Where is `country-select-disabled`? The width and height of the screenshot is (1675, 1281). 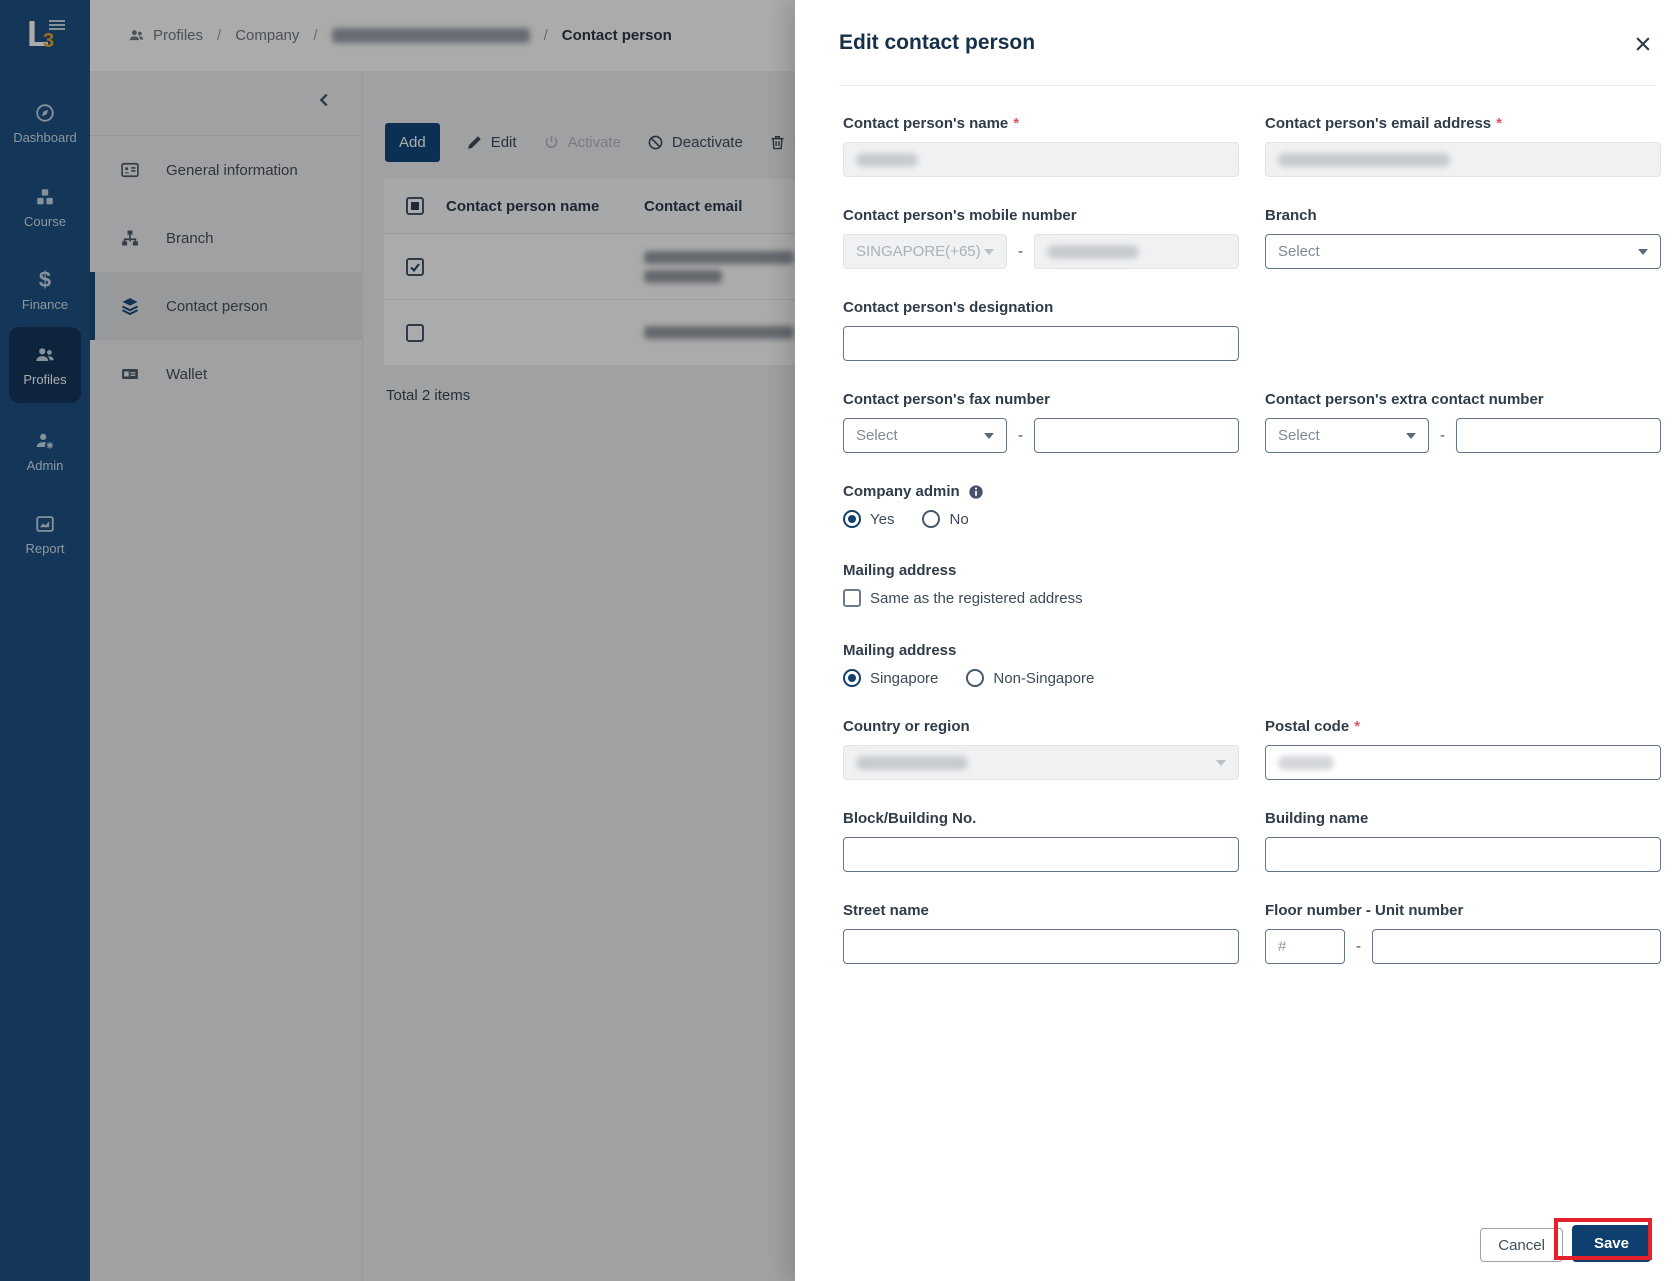
country-select-disabled is located at coordinates (1041, 762).